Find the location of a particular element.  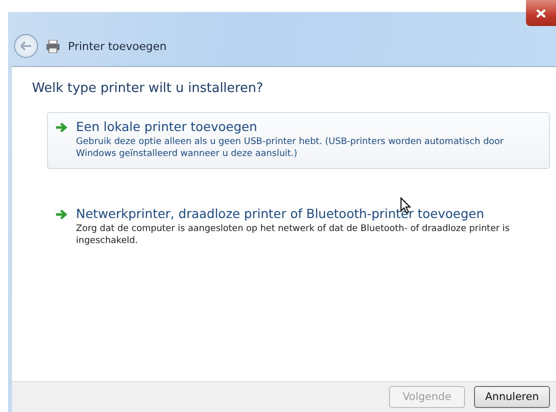

option-description: Zorg dat de computer is aangesloten op het netwerk of dat de Bluetooth- of draadloze printer is ingeschakeld. is located at coordinates (293, 235).